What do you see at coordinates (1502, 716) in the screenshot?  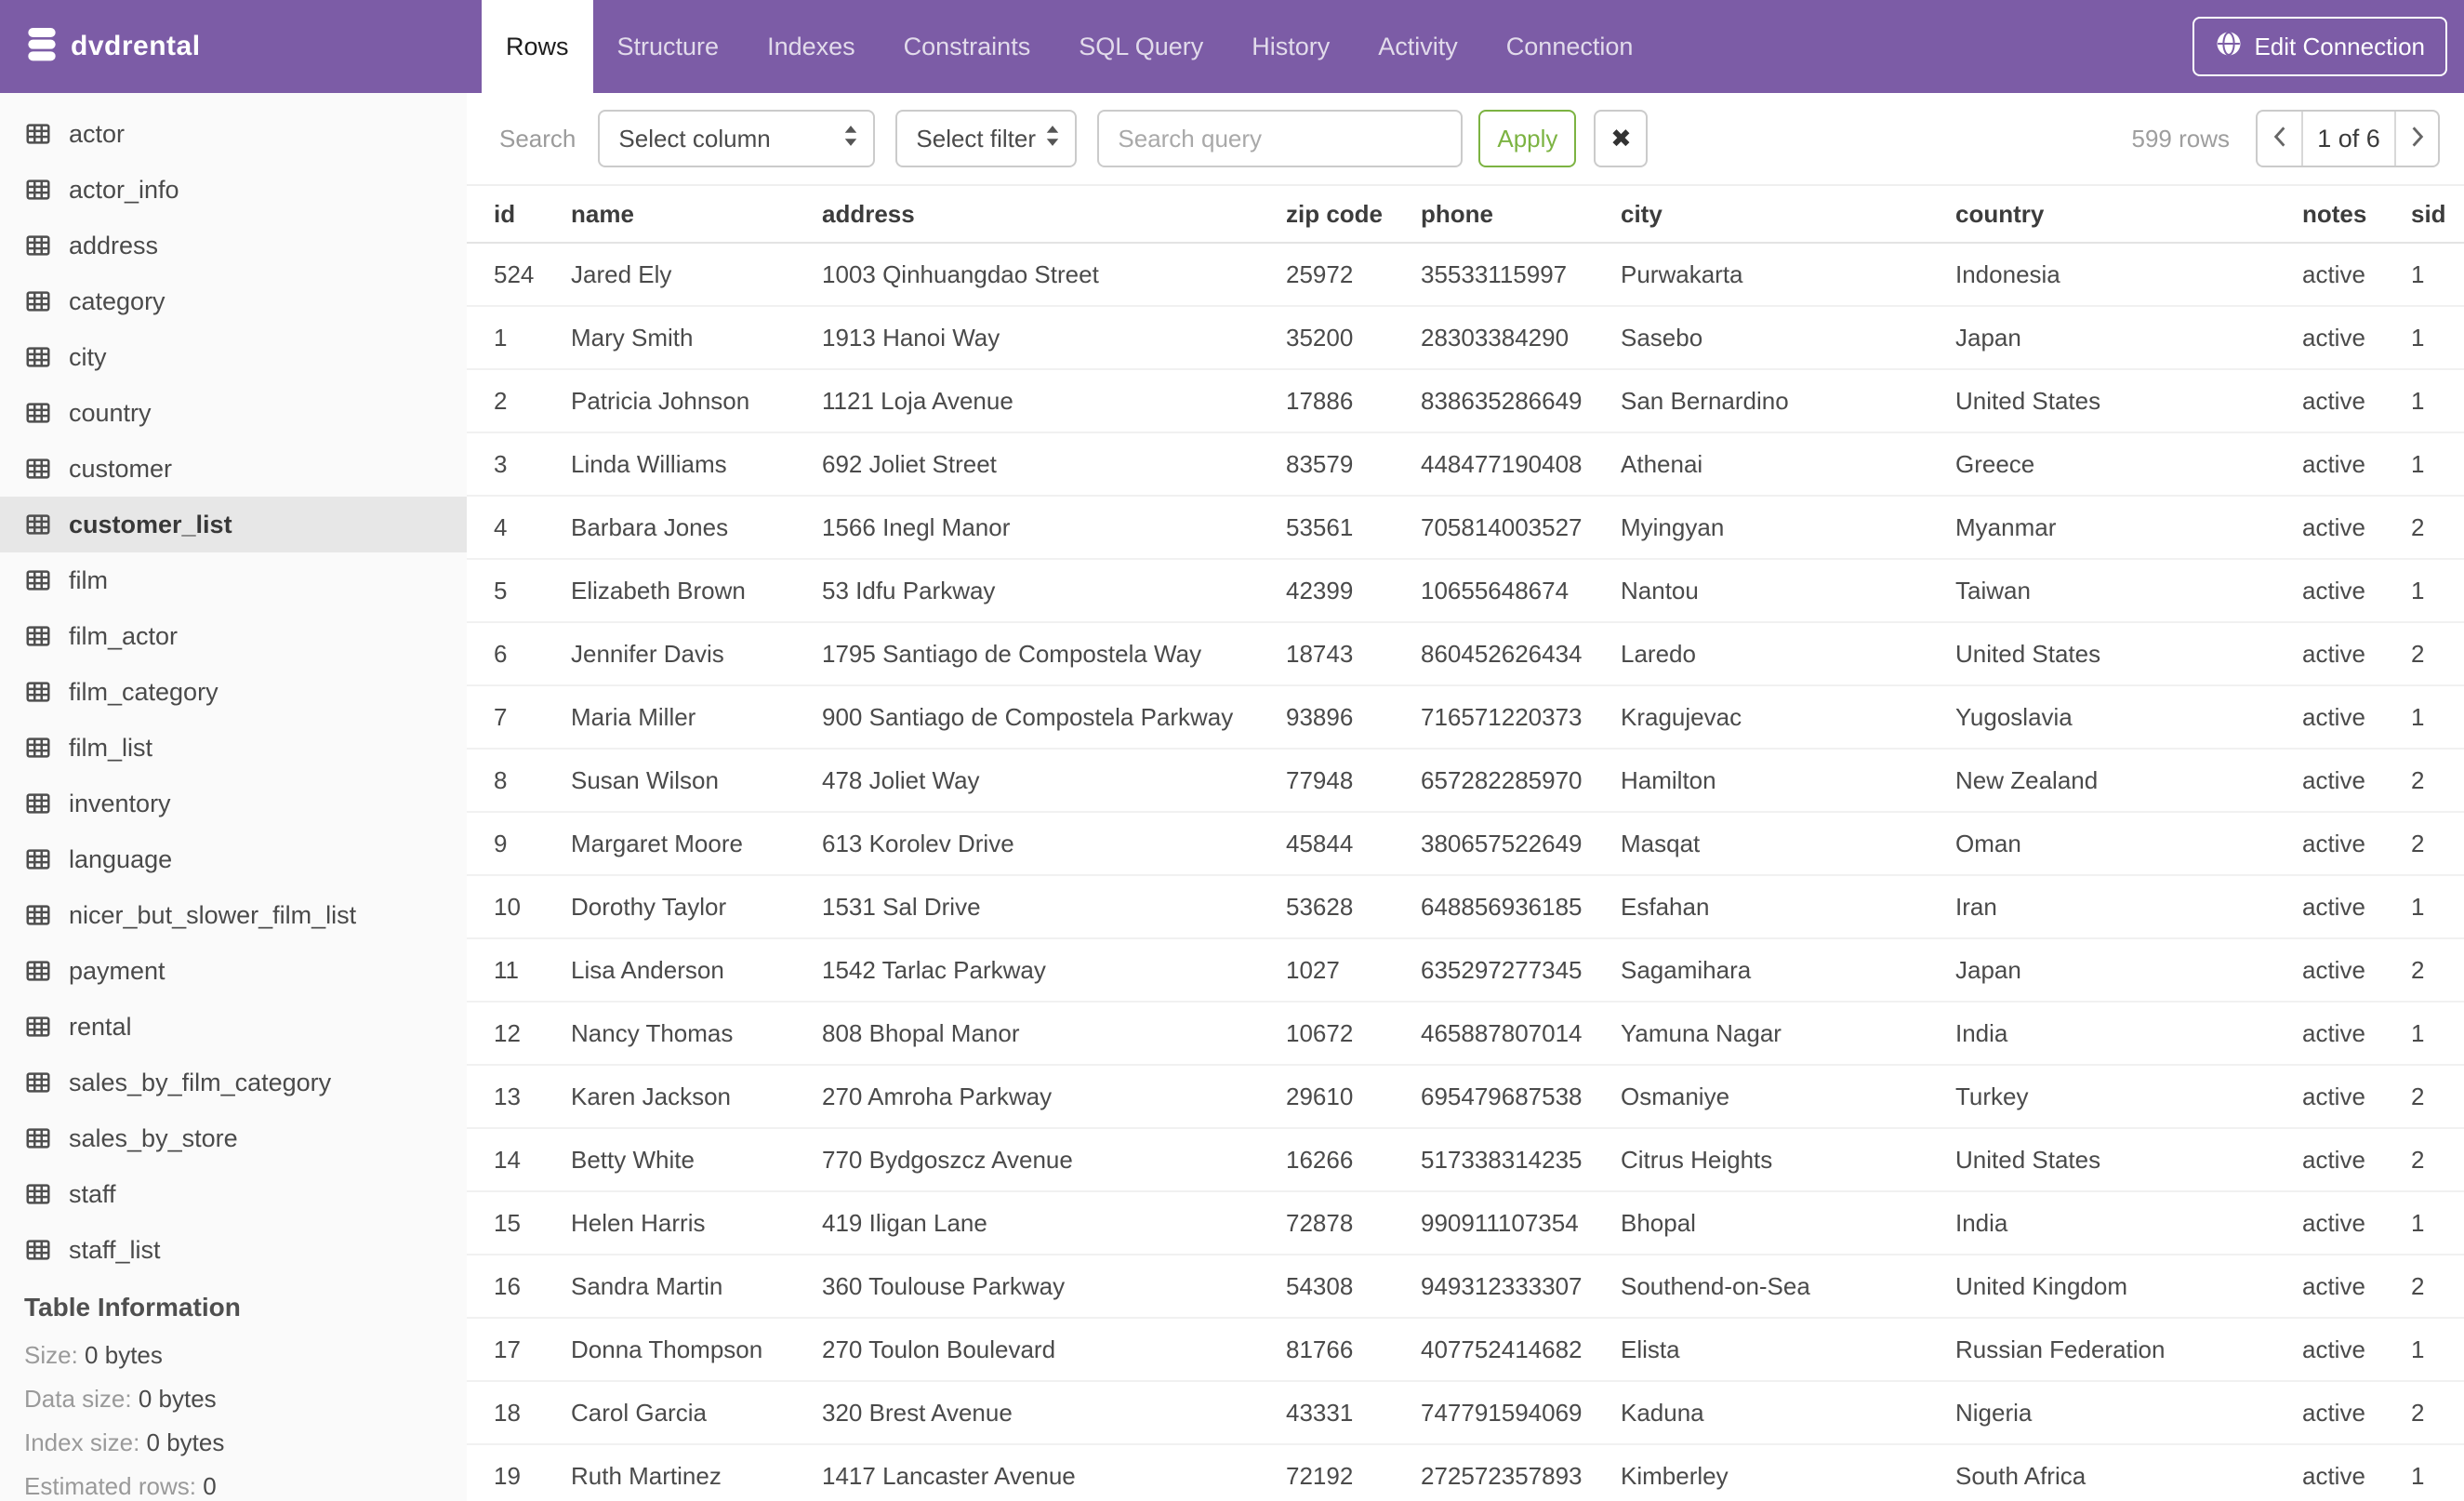 I see `cell-phone: 716571220373` at bounding box center [1502, 716].